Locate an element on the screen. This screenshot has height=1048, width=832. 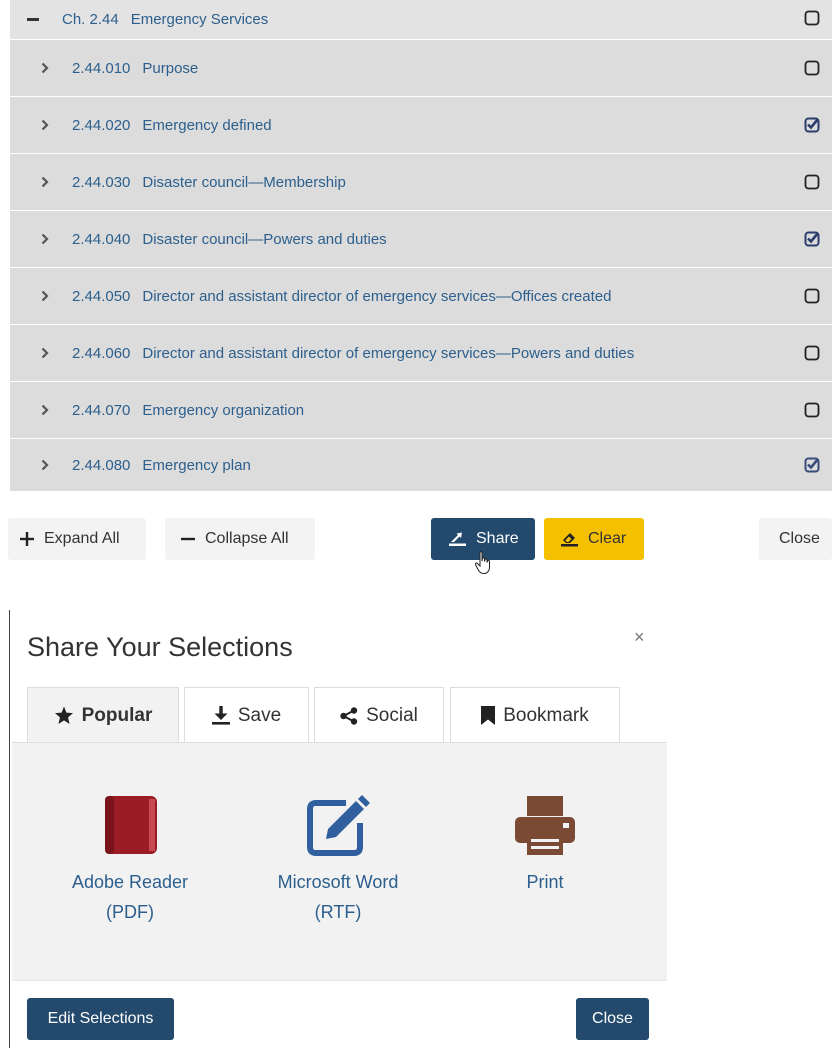
section-number: 2.44.030 is located at coordinates (101, 182).